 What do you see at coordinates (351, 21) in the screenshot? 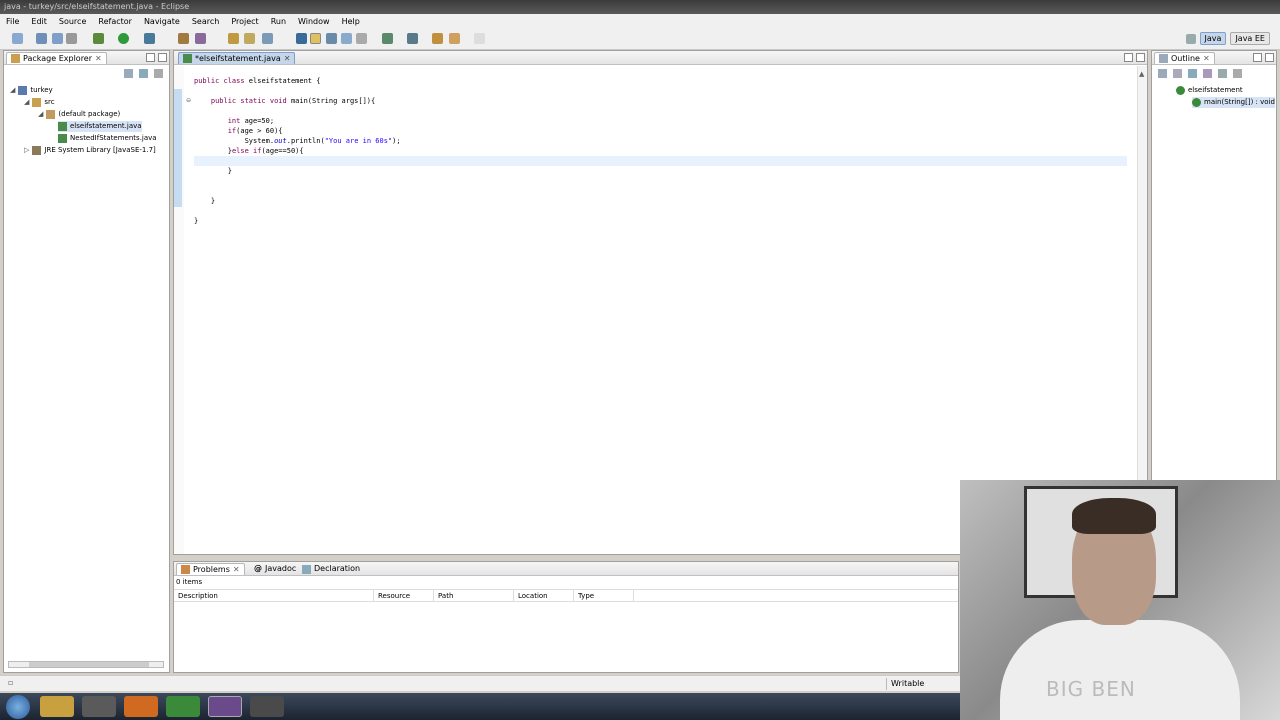
I see `menu-help: Help` at bounding box center [351, 21].